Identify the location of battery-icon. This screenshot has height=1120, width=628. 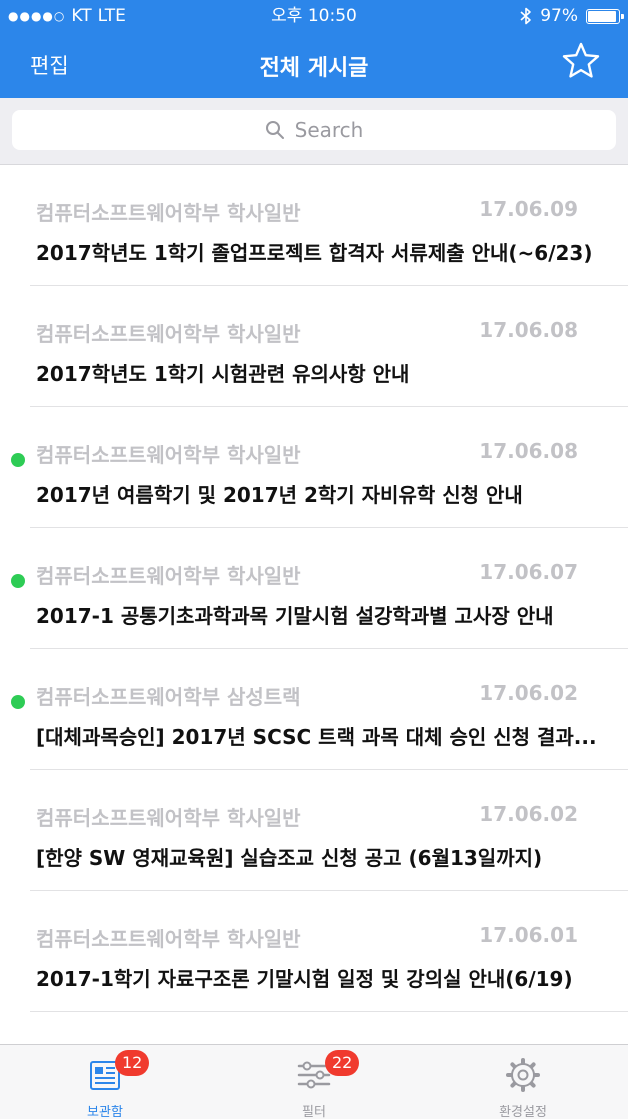
(605, 16).